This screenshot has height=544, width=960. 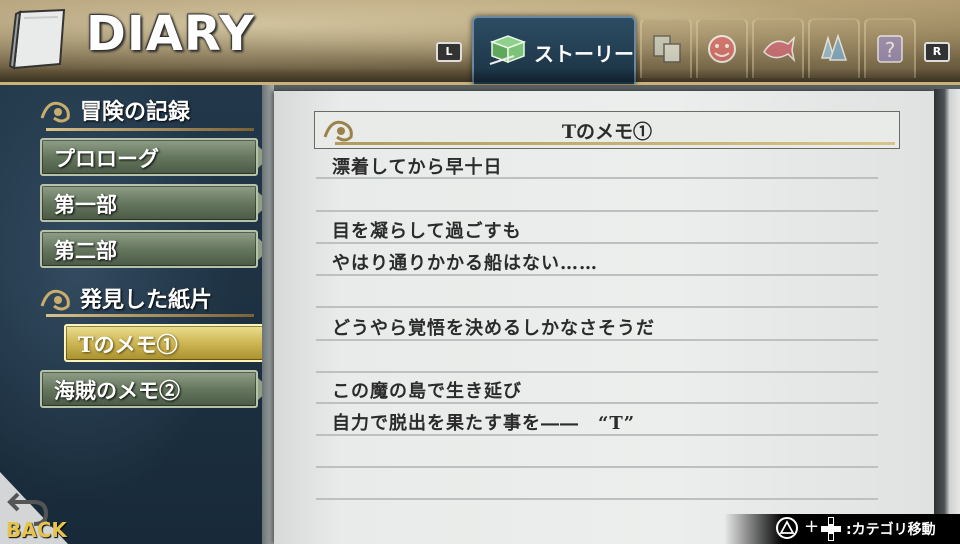 I want to click on tab-face, so click(x=722, y=48).